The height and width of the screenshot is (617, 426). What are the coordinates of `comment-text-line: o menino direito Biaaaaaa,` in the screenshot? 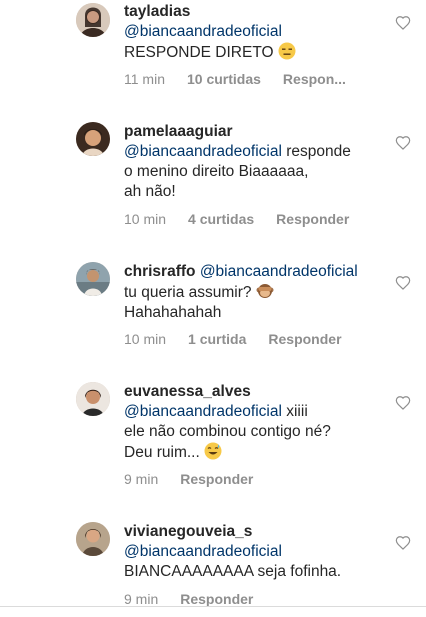 It's located at (216, 171).